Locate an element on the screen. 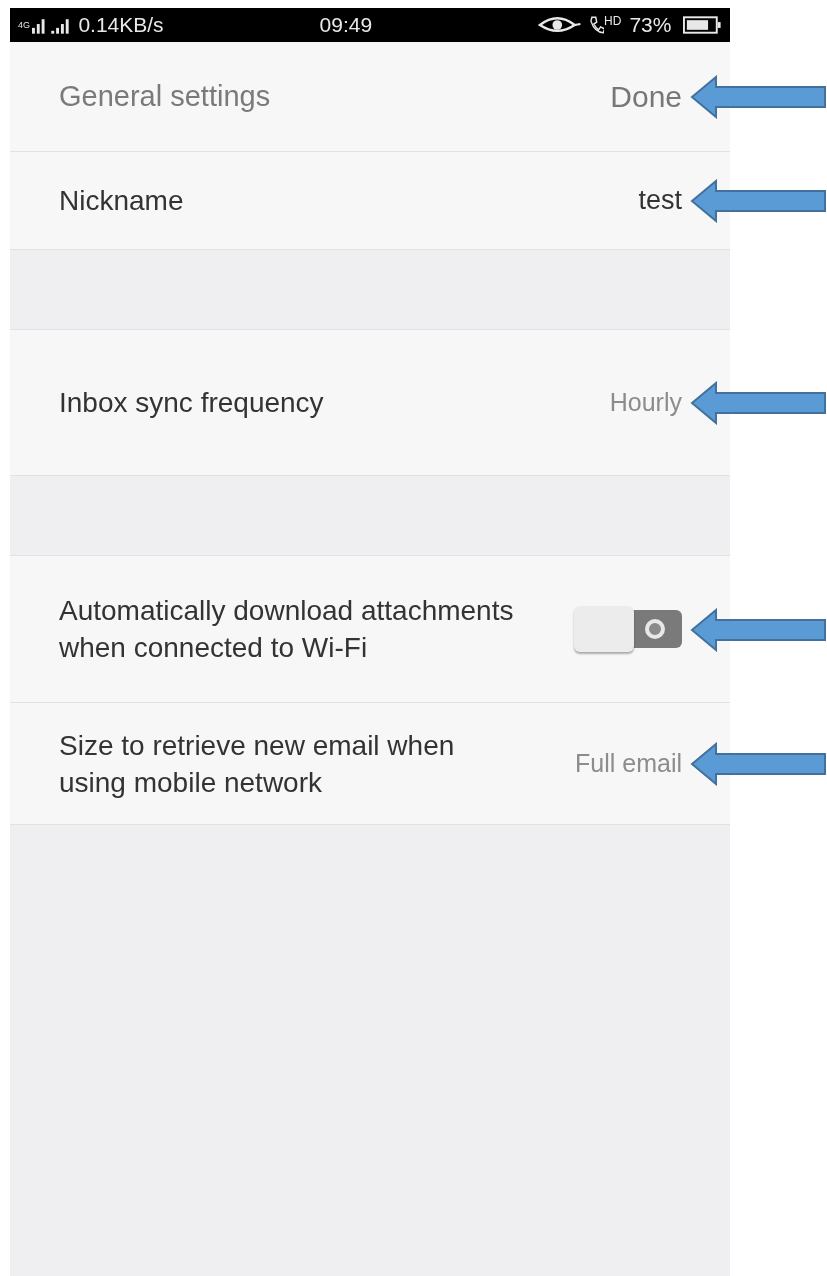 The height and width of the screenshot is (1276, 827). hd-label: HD is located at coordinates (613, 21).